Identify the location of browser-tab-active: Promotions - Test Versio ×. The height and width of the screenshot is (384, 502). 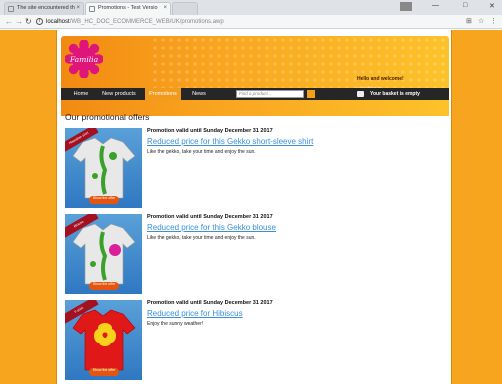
(128, 8).